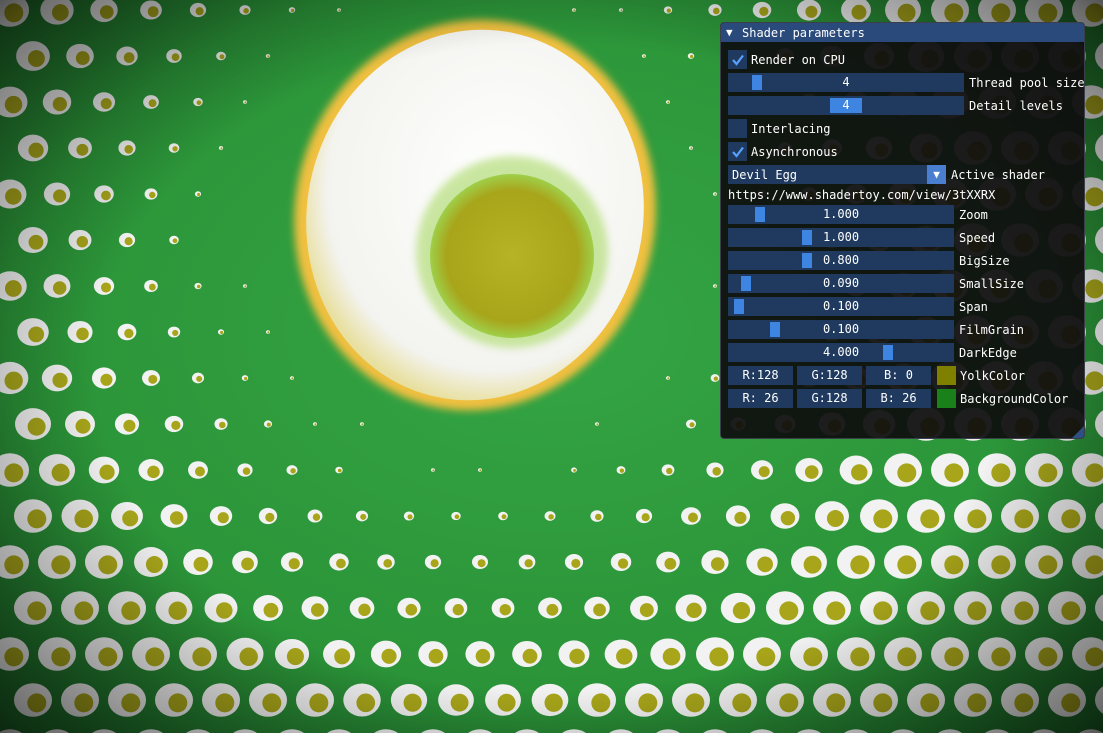 This screenshot has height=733, width=1103. What do you see at coordinates (730, 32) in the screenshot?
I see `triangle-down-icon: ▼` at bounding box center [730, 32].